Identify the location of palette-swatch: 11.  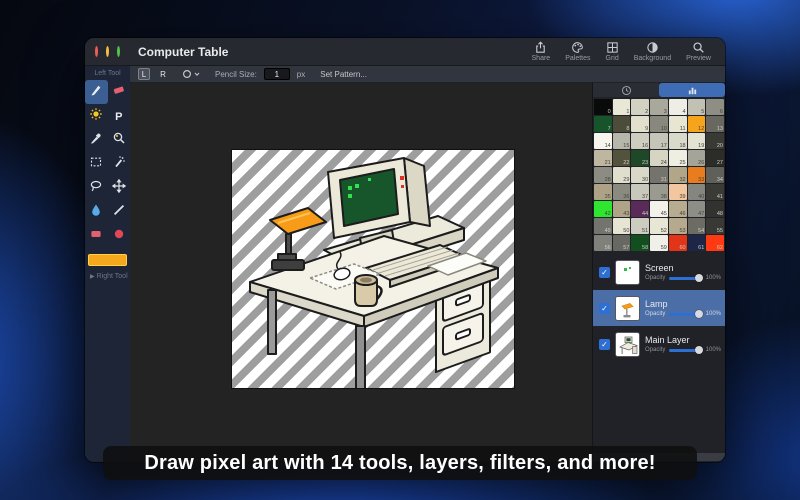
(677, 124).